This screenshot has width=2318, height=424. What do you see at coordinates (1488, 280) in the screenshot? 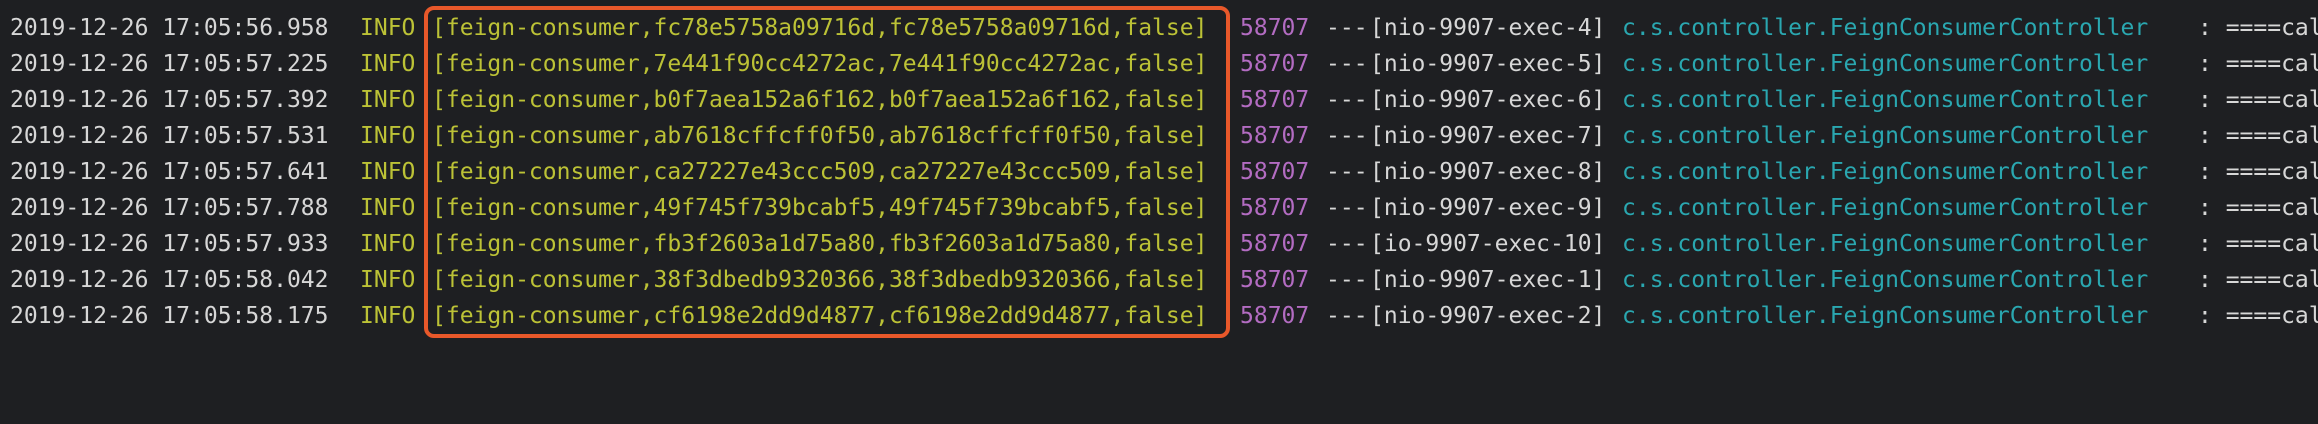
I see `log-thread: [nio-9907-exec-1]` at bounding box center [1488, 280].